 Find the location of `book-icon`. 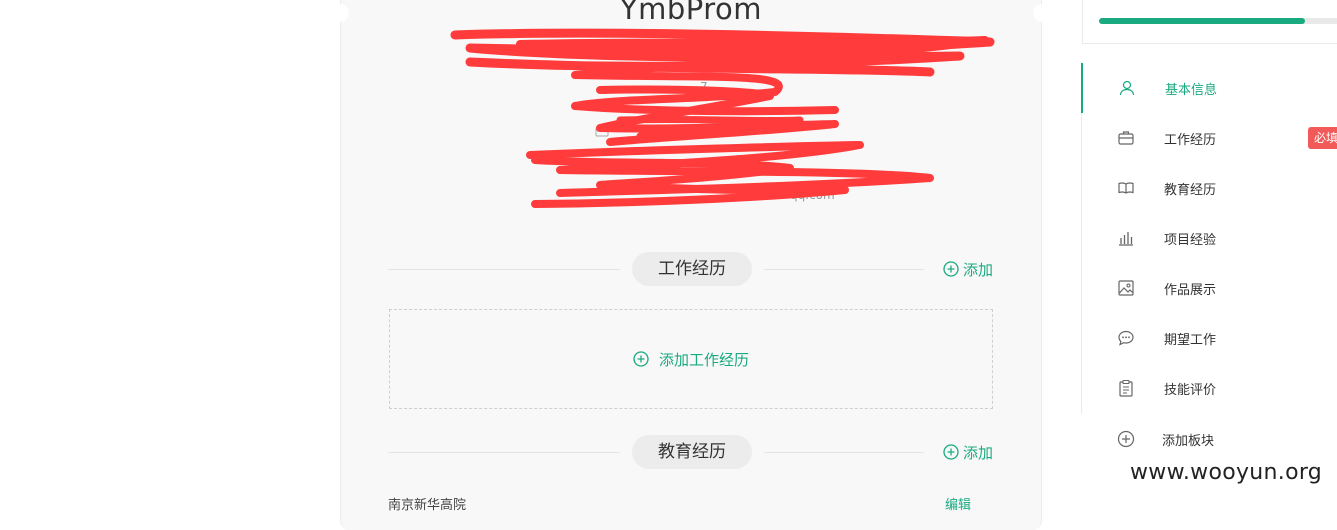

book-icon is located at coordinates (1126, 188).